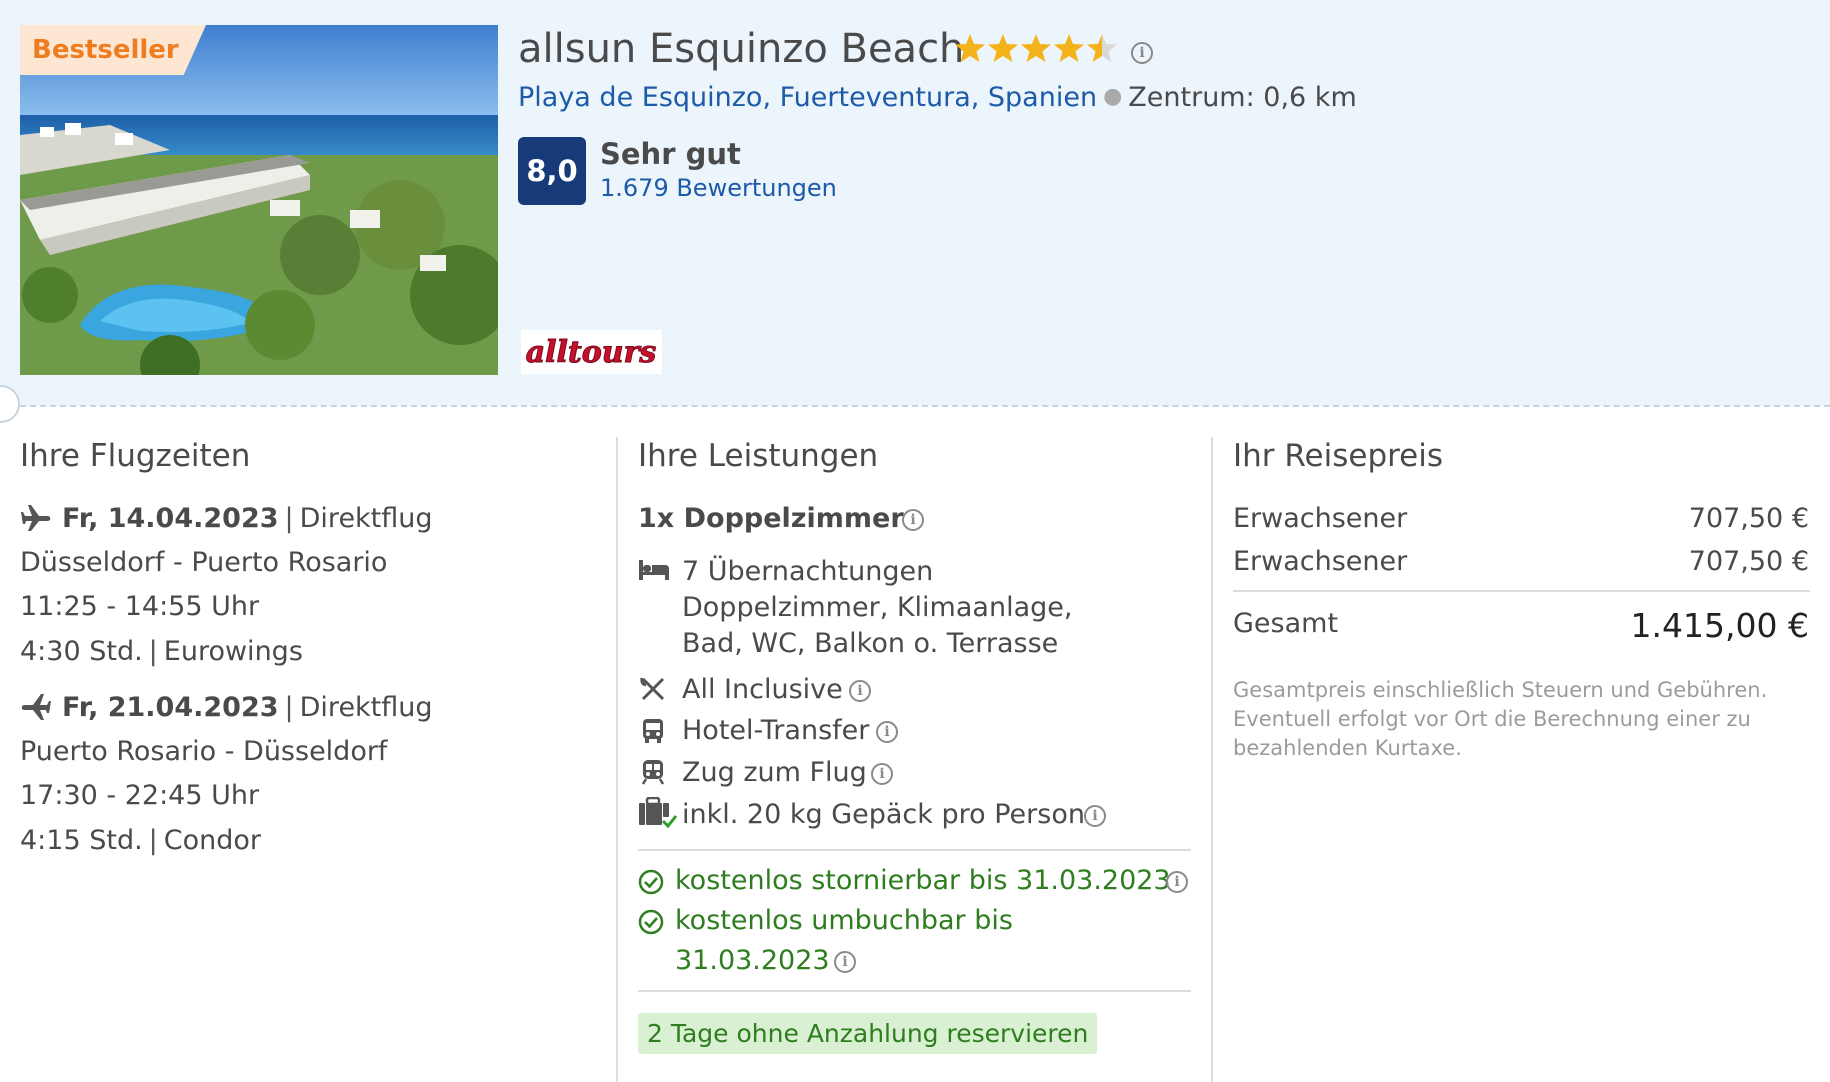 This screenshot has height=1082, width=1830. What do you see at coordinates (1338, 456) in the screenshot?
I see `price-title: Ihr Reisepreis` at bounding box center [1338, 456].